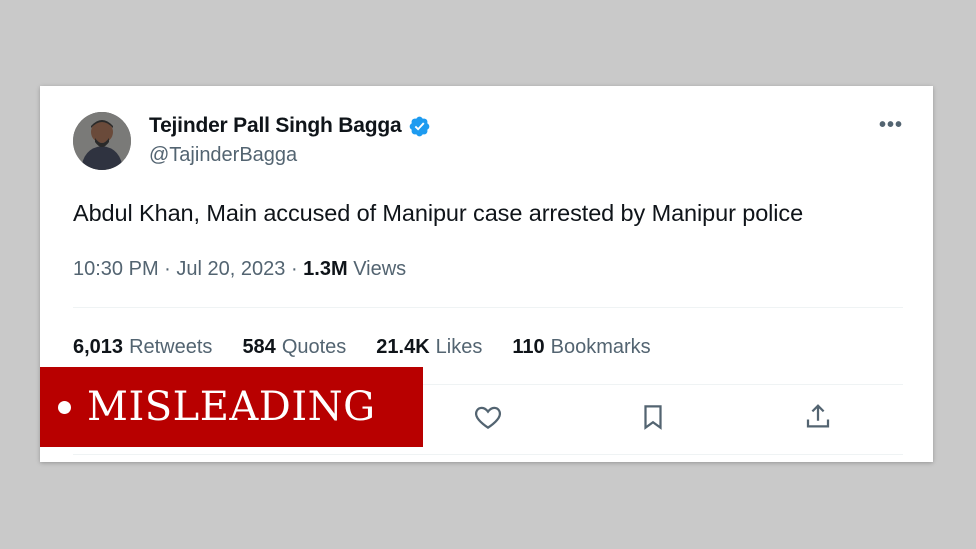 Image resolution: width=976 pixels, height=549 pixels. I want to click on verified-badge-icon, so click(419, 126).